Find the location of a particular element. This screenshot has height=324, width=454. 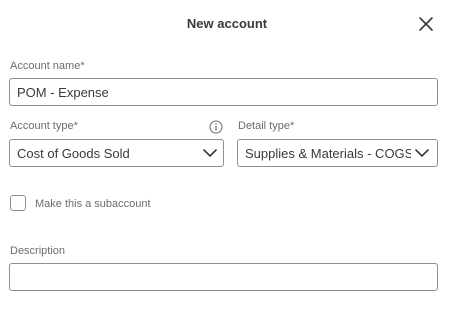

description-field-wrapper is located at coordinates (223, 277).